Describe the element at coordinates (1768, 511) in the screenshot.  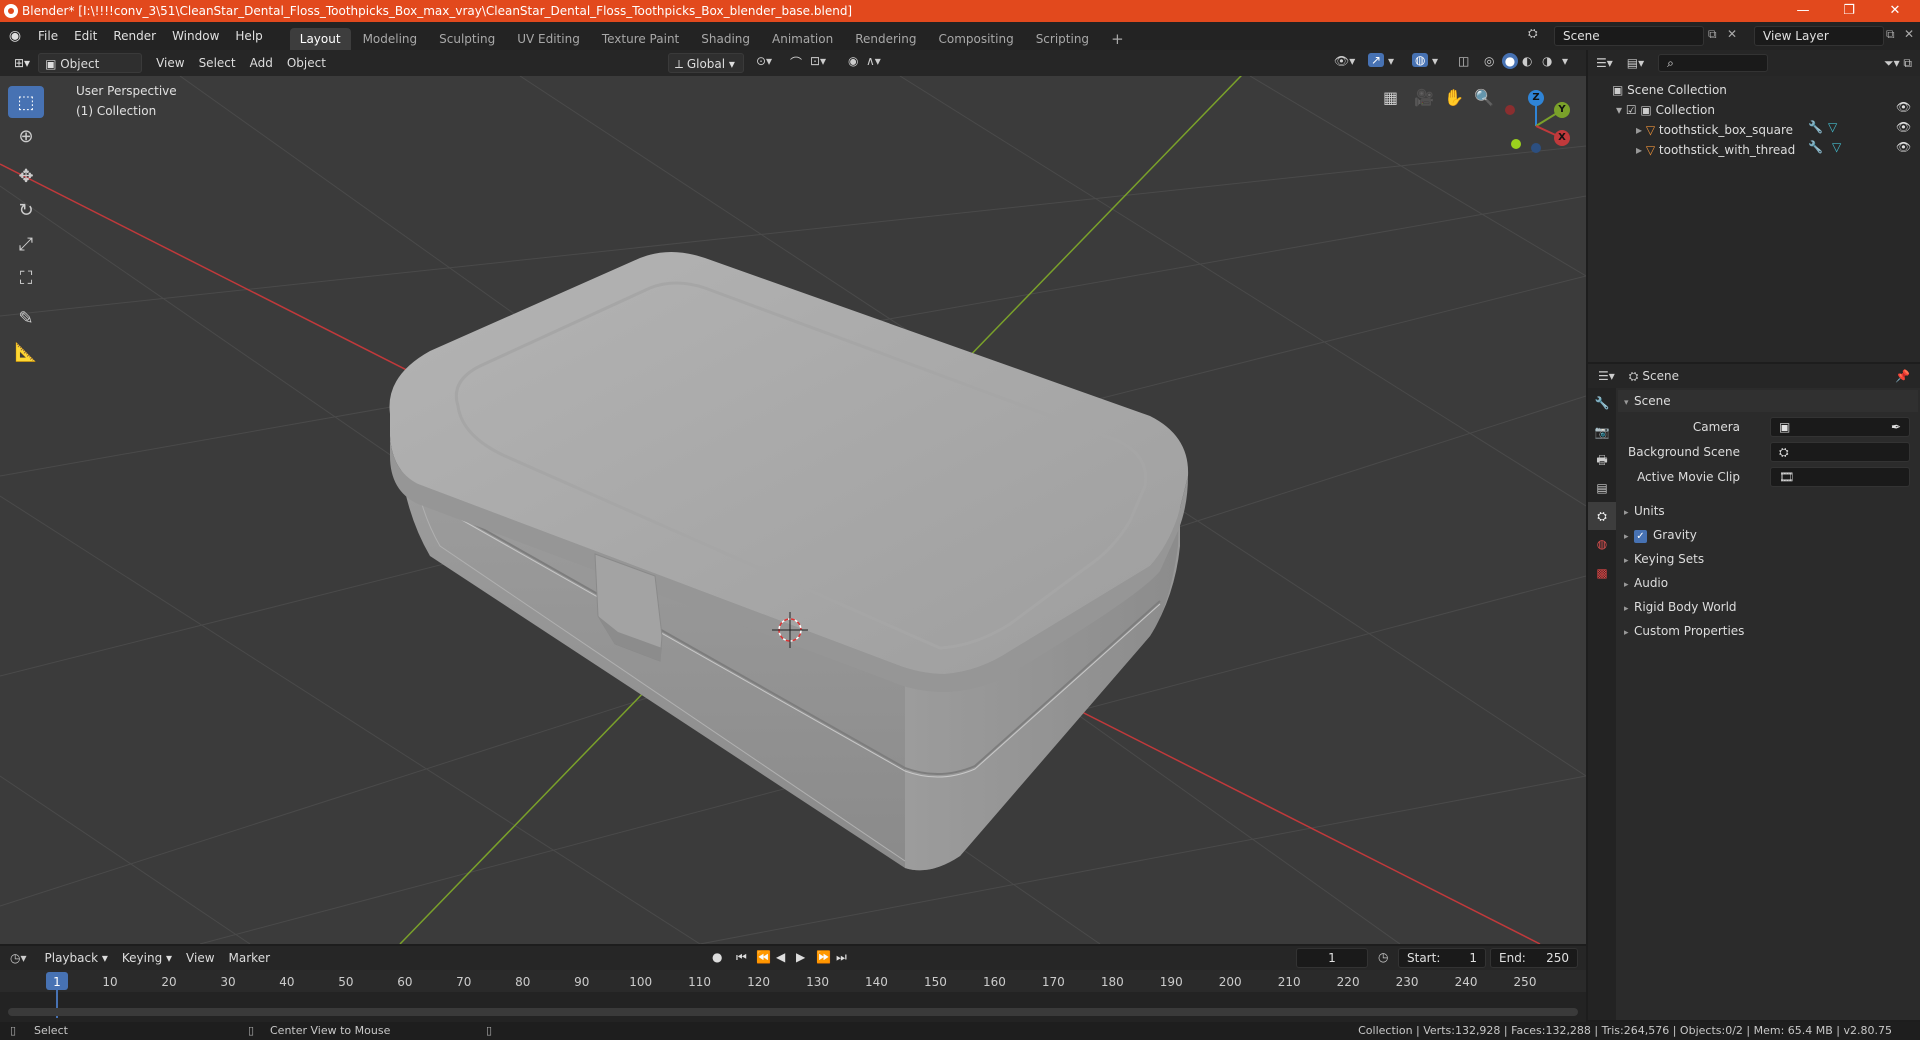
I see `units-panel-header: ▸ Units` at that location.